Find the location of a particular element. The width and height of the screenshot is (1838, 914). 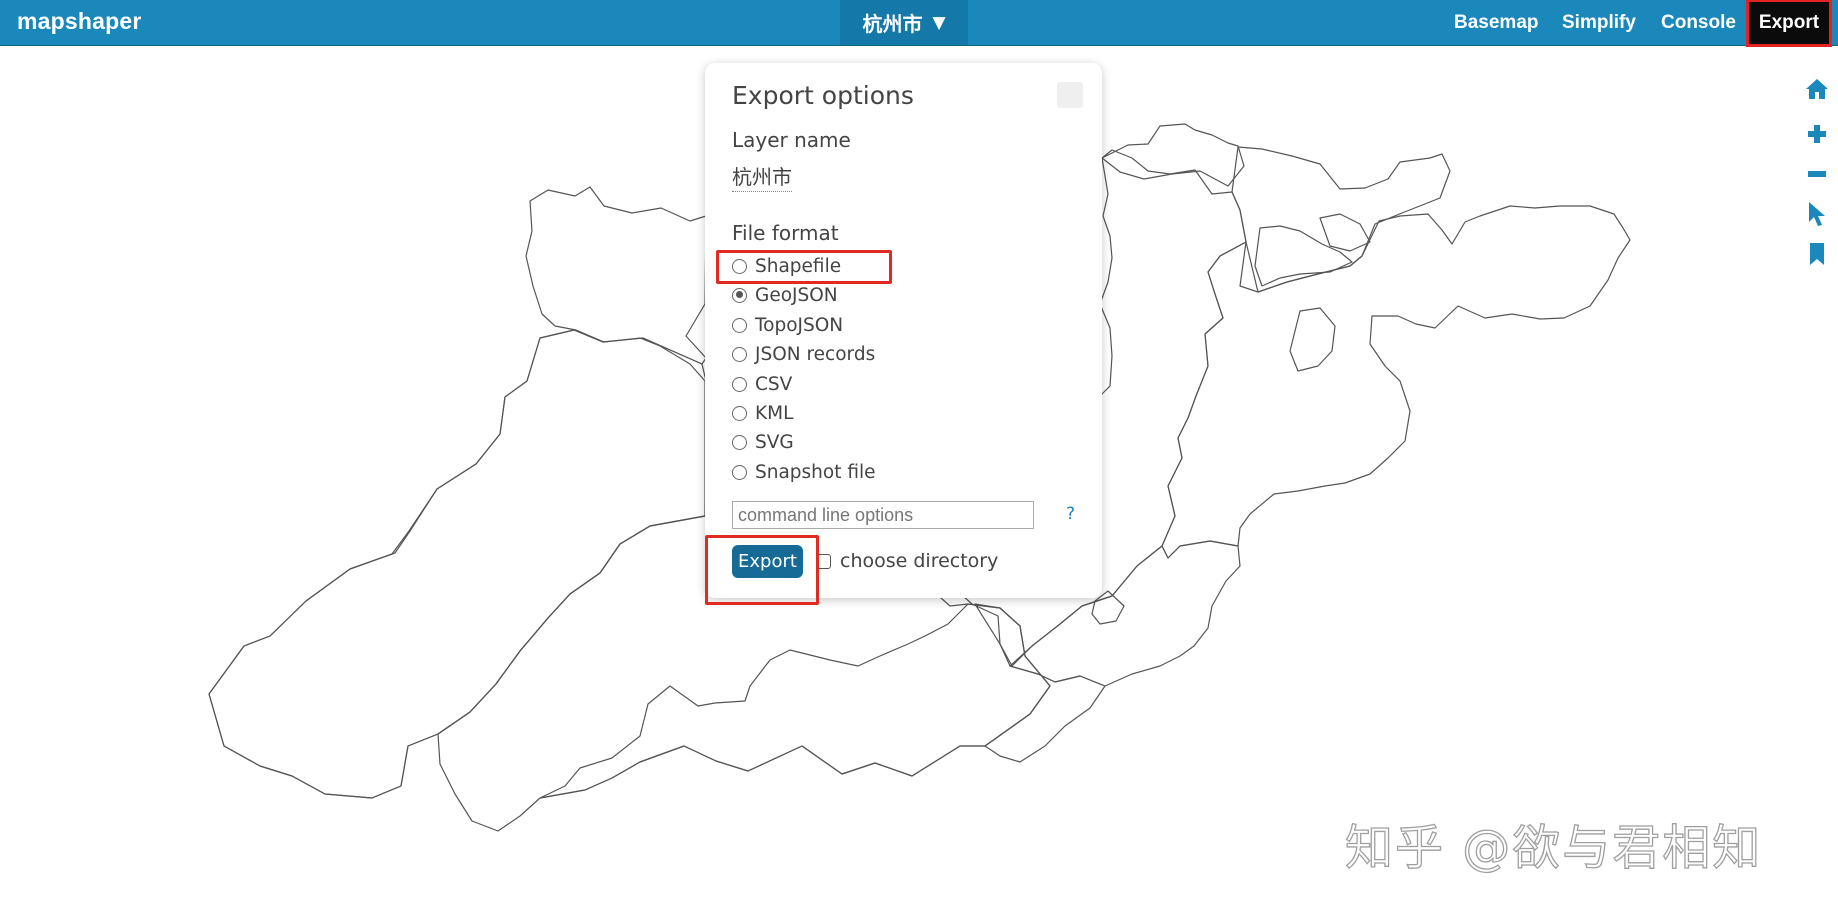

format-label: SVG is located at coordinates (774, 442).